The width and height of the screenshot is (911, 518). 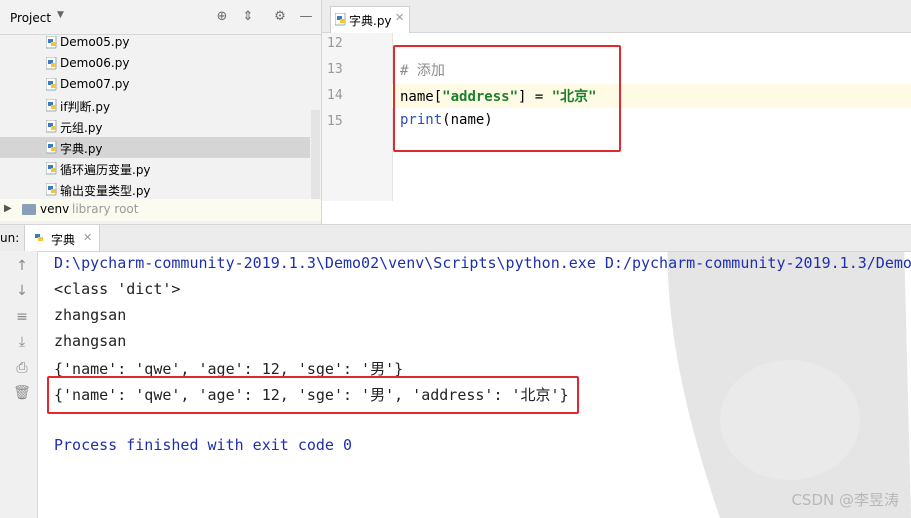 What do you see at coordinates (105, 191) in the screenshot?
I see `tree-item-label: 输出变量类型.py` at bounding box center [105, 191].